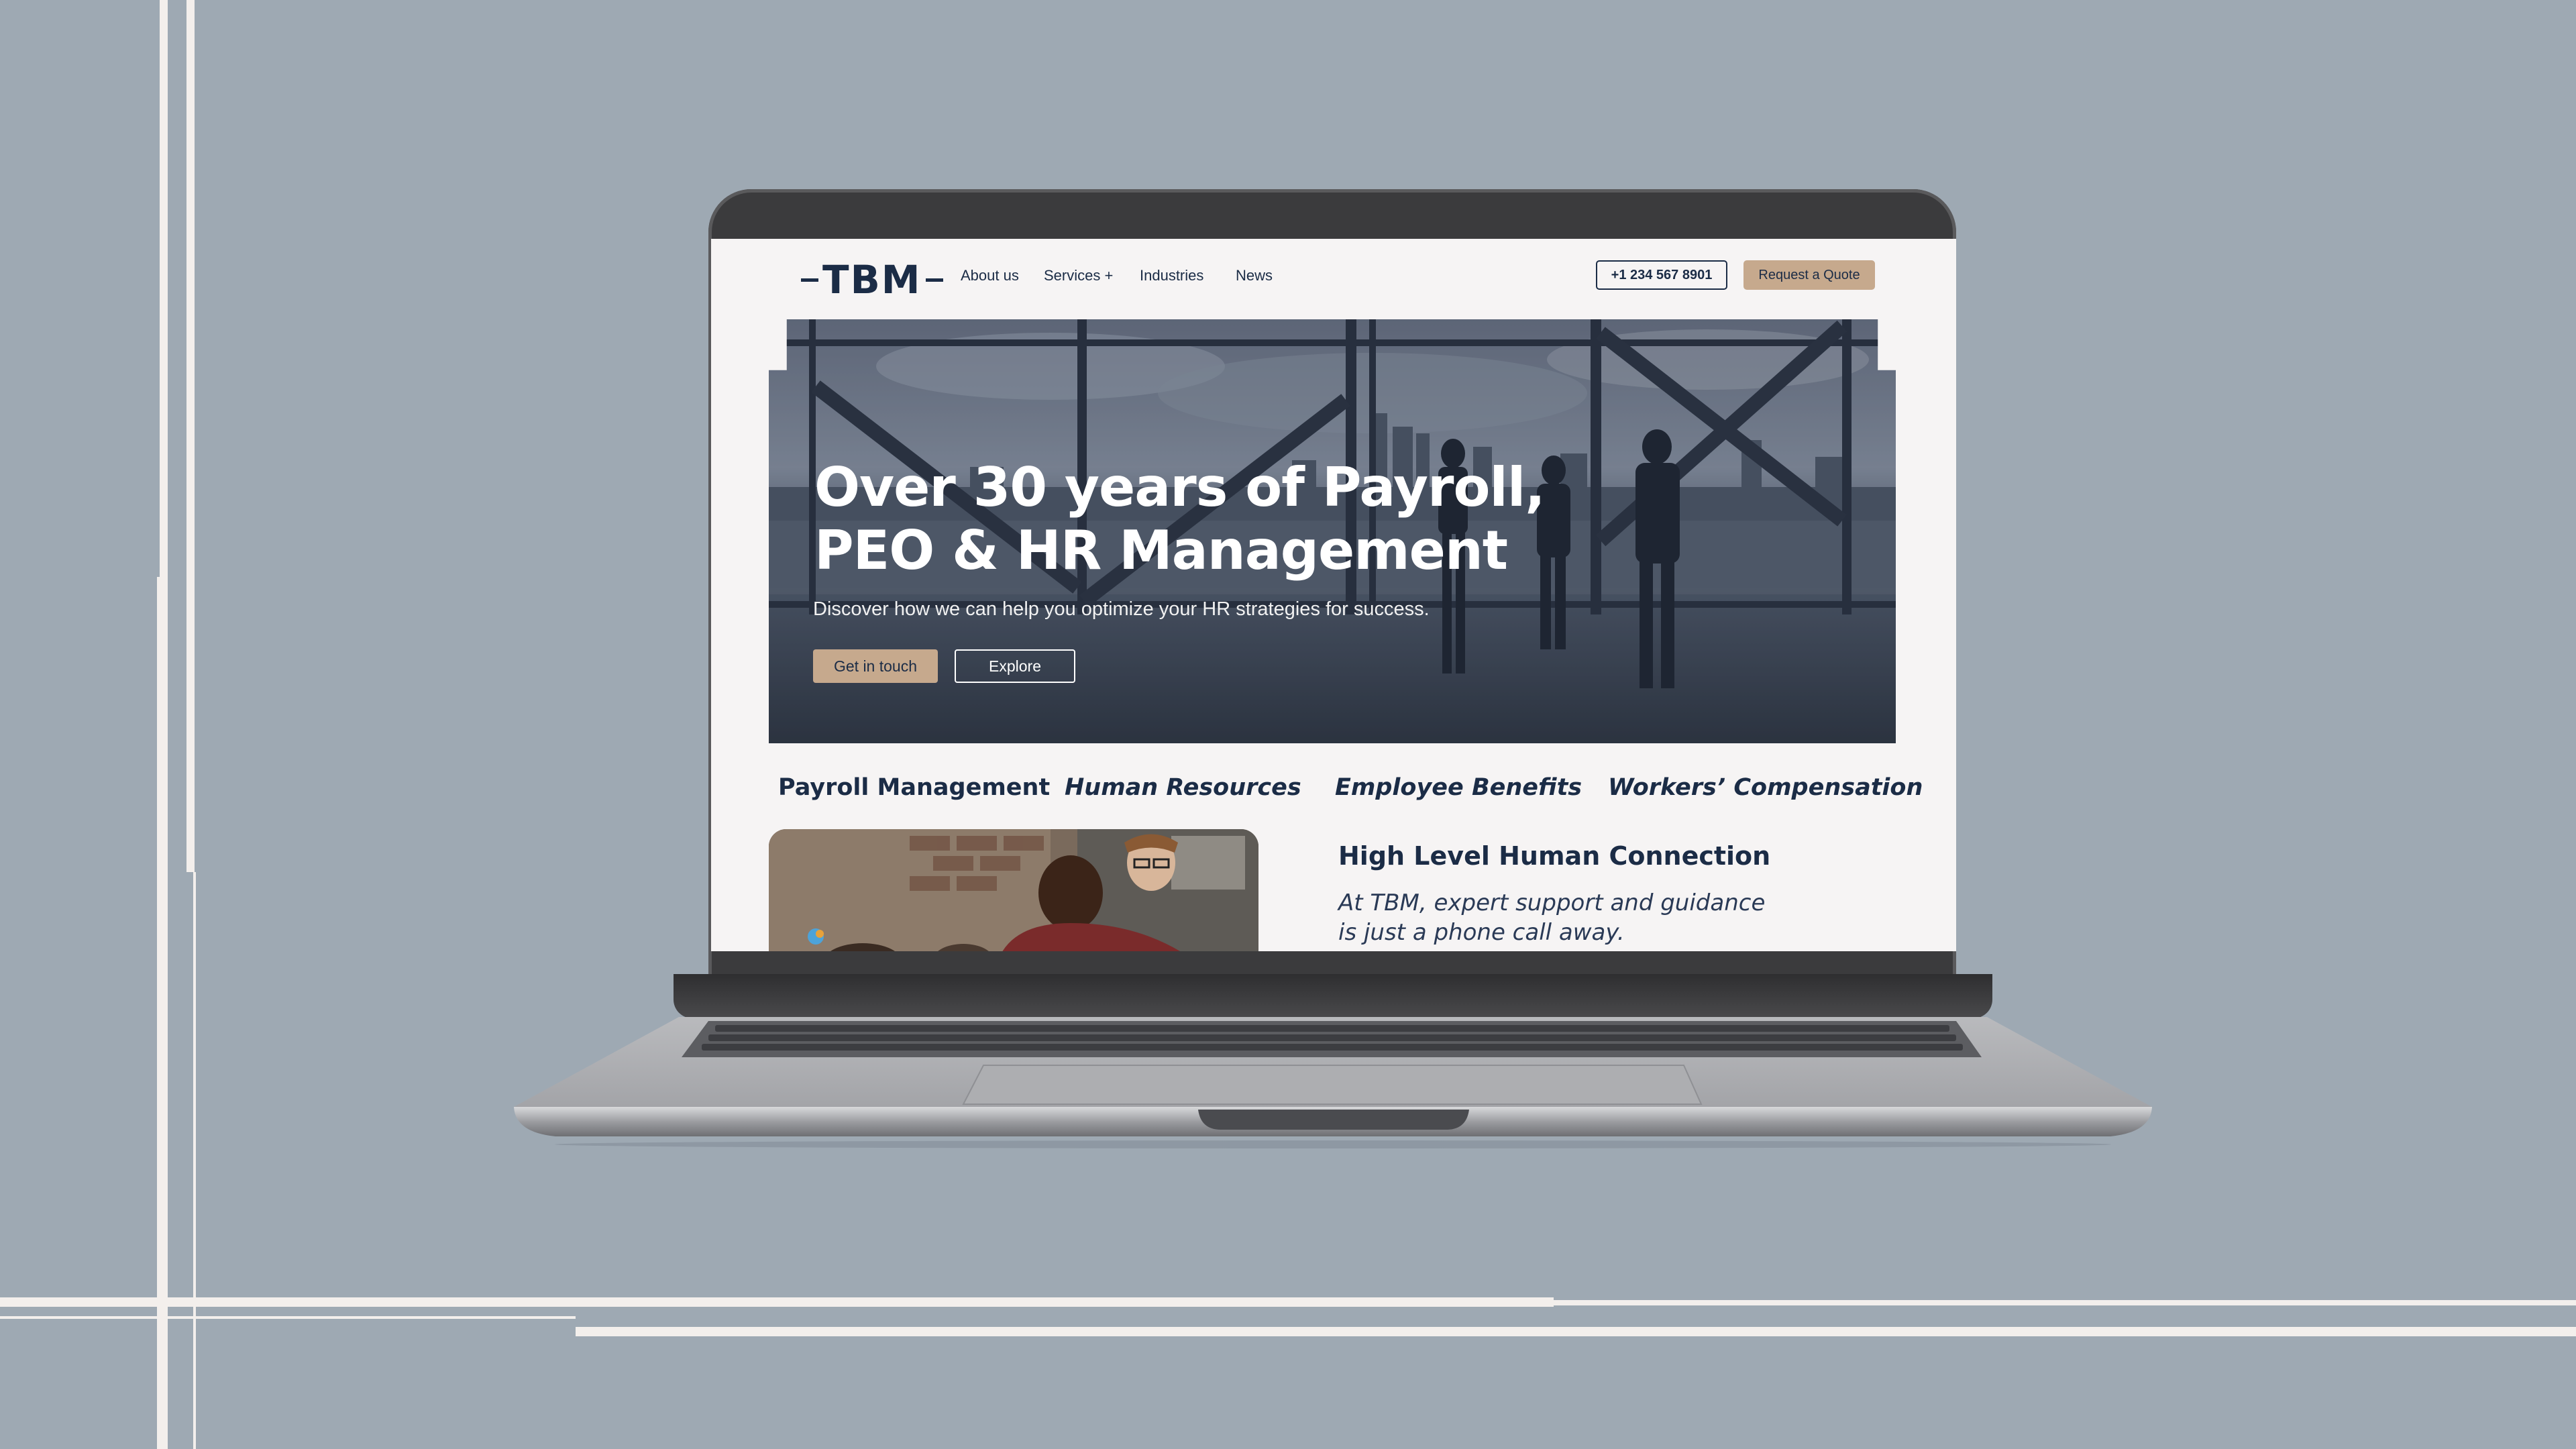 The width and height of the screenshot is (2576, 1449). What do you see at coordinates (914, 787) in the screenshot?
I see `service-payroll-management: Payroll Management` at bounding box center [914, 787].